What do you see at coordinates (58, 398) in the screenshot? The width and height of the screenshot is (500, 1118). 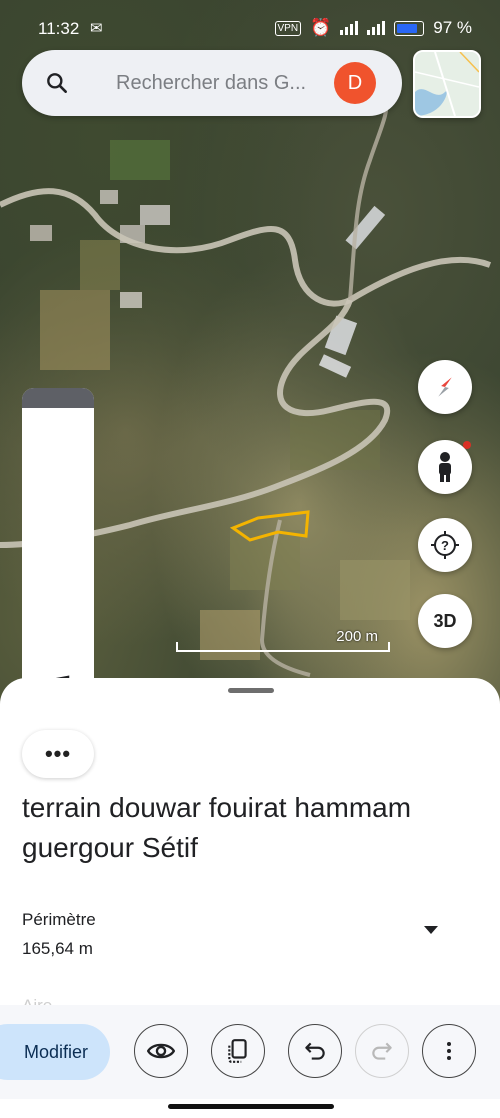 I see `side-panel-header` at bounding box center [58, 398].